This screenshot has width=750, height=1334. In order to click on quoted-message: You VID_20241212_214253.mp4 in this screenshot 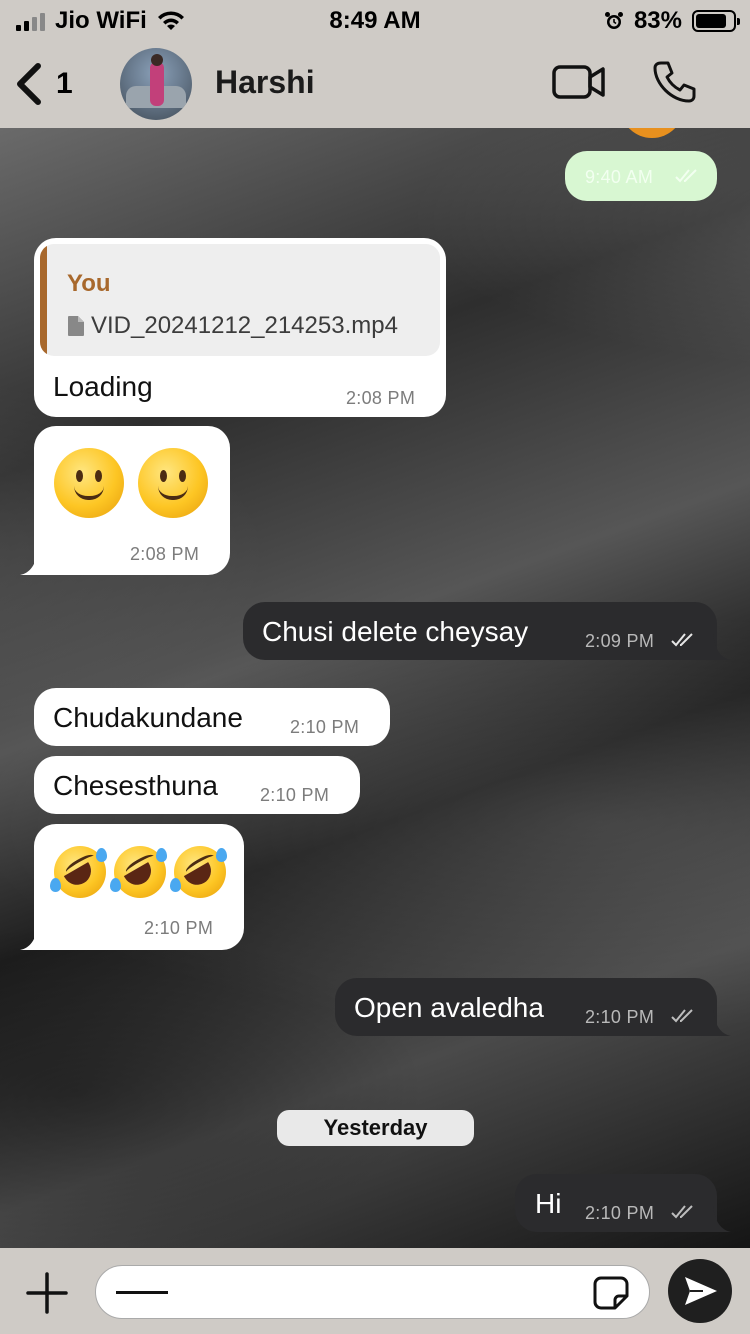, I will do `click(240, 300)`.